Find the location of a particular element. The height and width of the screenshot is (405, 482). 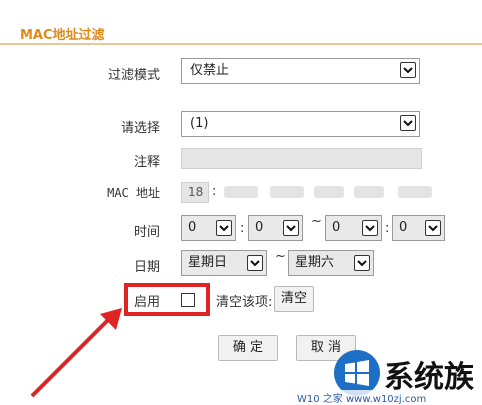

start-day-value: 星期日 is located at coordinates (208, 262).